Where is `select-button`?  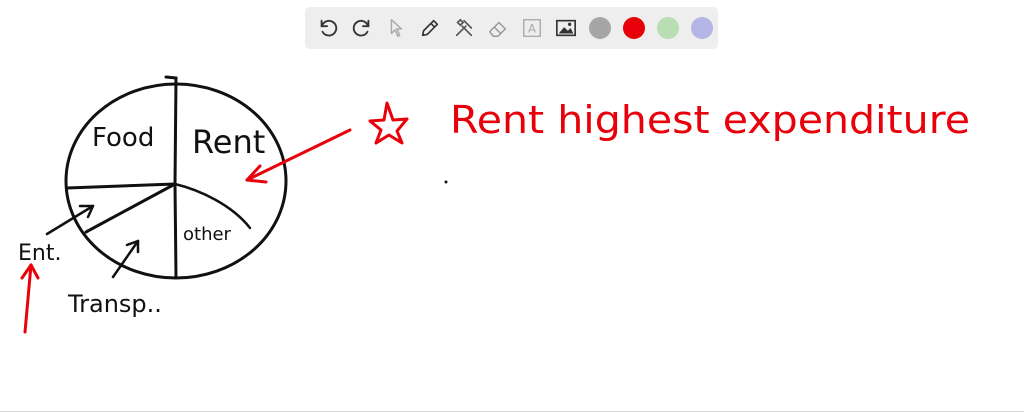 select-button is located at coordinates (396, 28).